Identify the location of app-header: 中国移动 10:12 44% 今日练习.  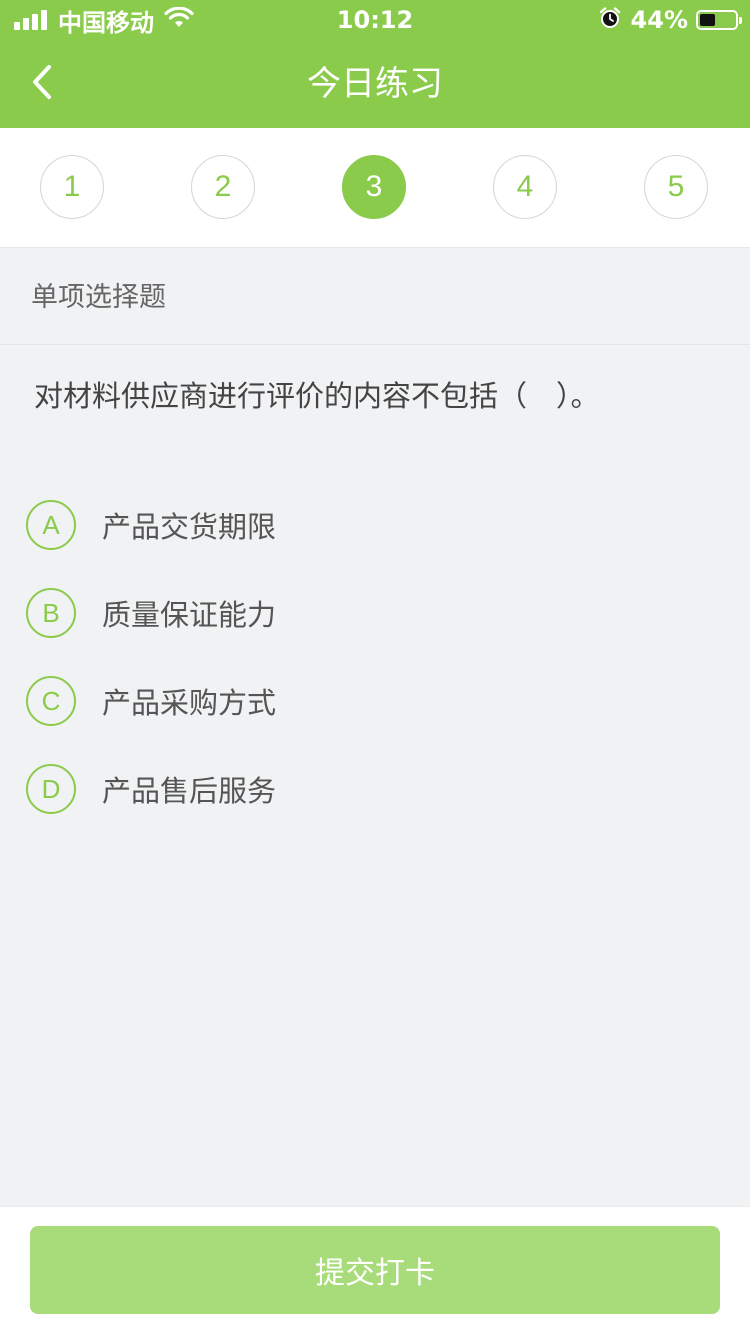
(375, 64).